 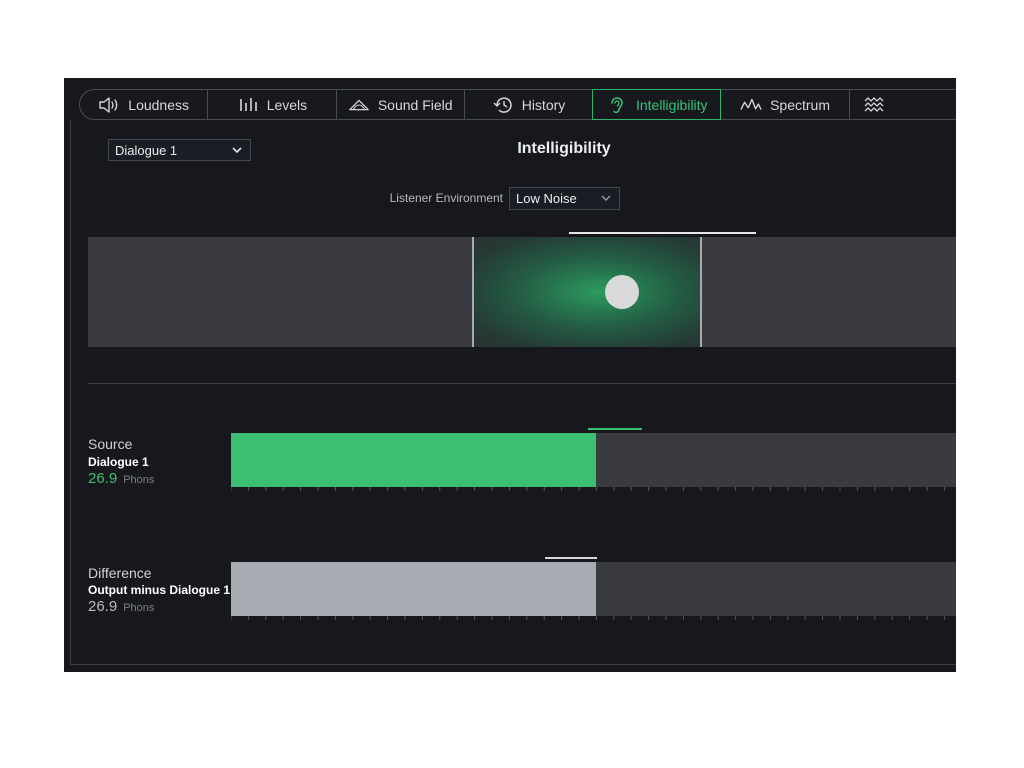 What do you see at coordinates (359, 105) in the screenshot?
I see `sound-field-icon` at bounding box center [359, 105].